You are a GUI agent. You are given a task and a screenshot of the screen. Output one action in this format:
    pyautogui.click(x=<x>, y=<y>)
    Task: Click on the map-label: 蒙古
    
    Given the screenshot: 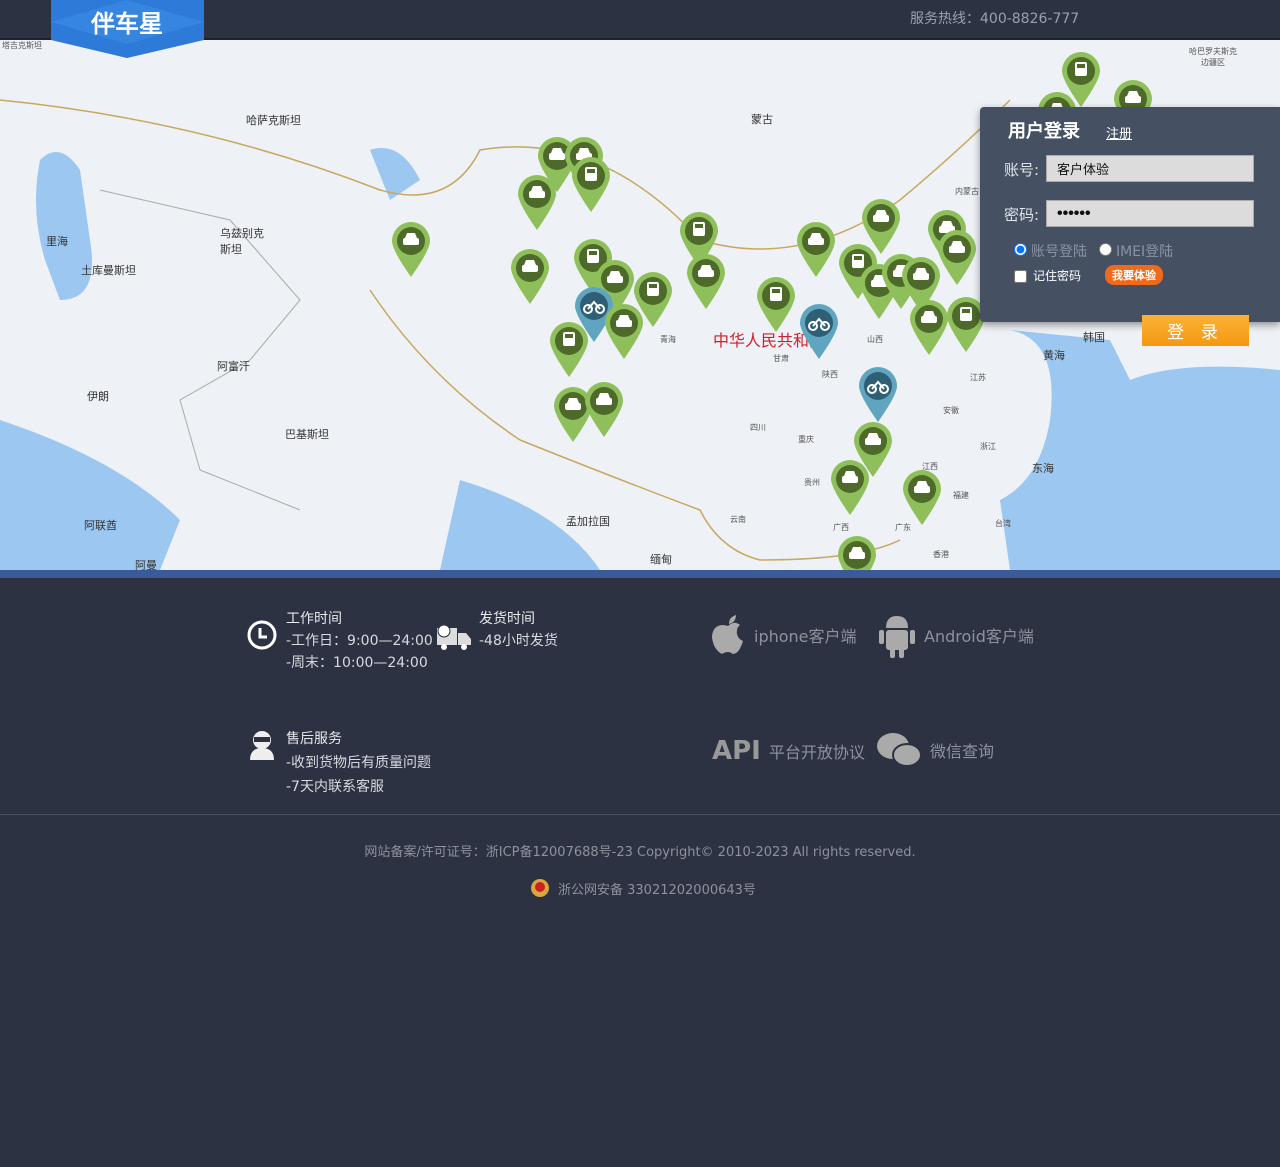 What is the action you would take?
    pyautogui.click(x=762, y=119)
    